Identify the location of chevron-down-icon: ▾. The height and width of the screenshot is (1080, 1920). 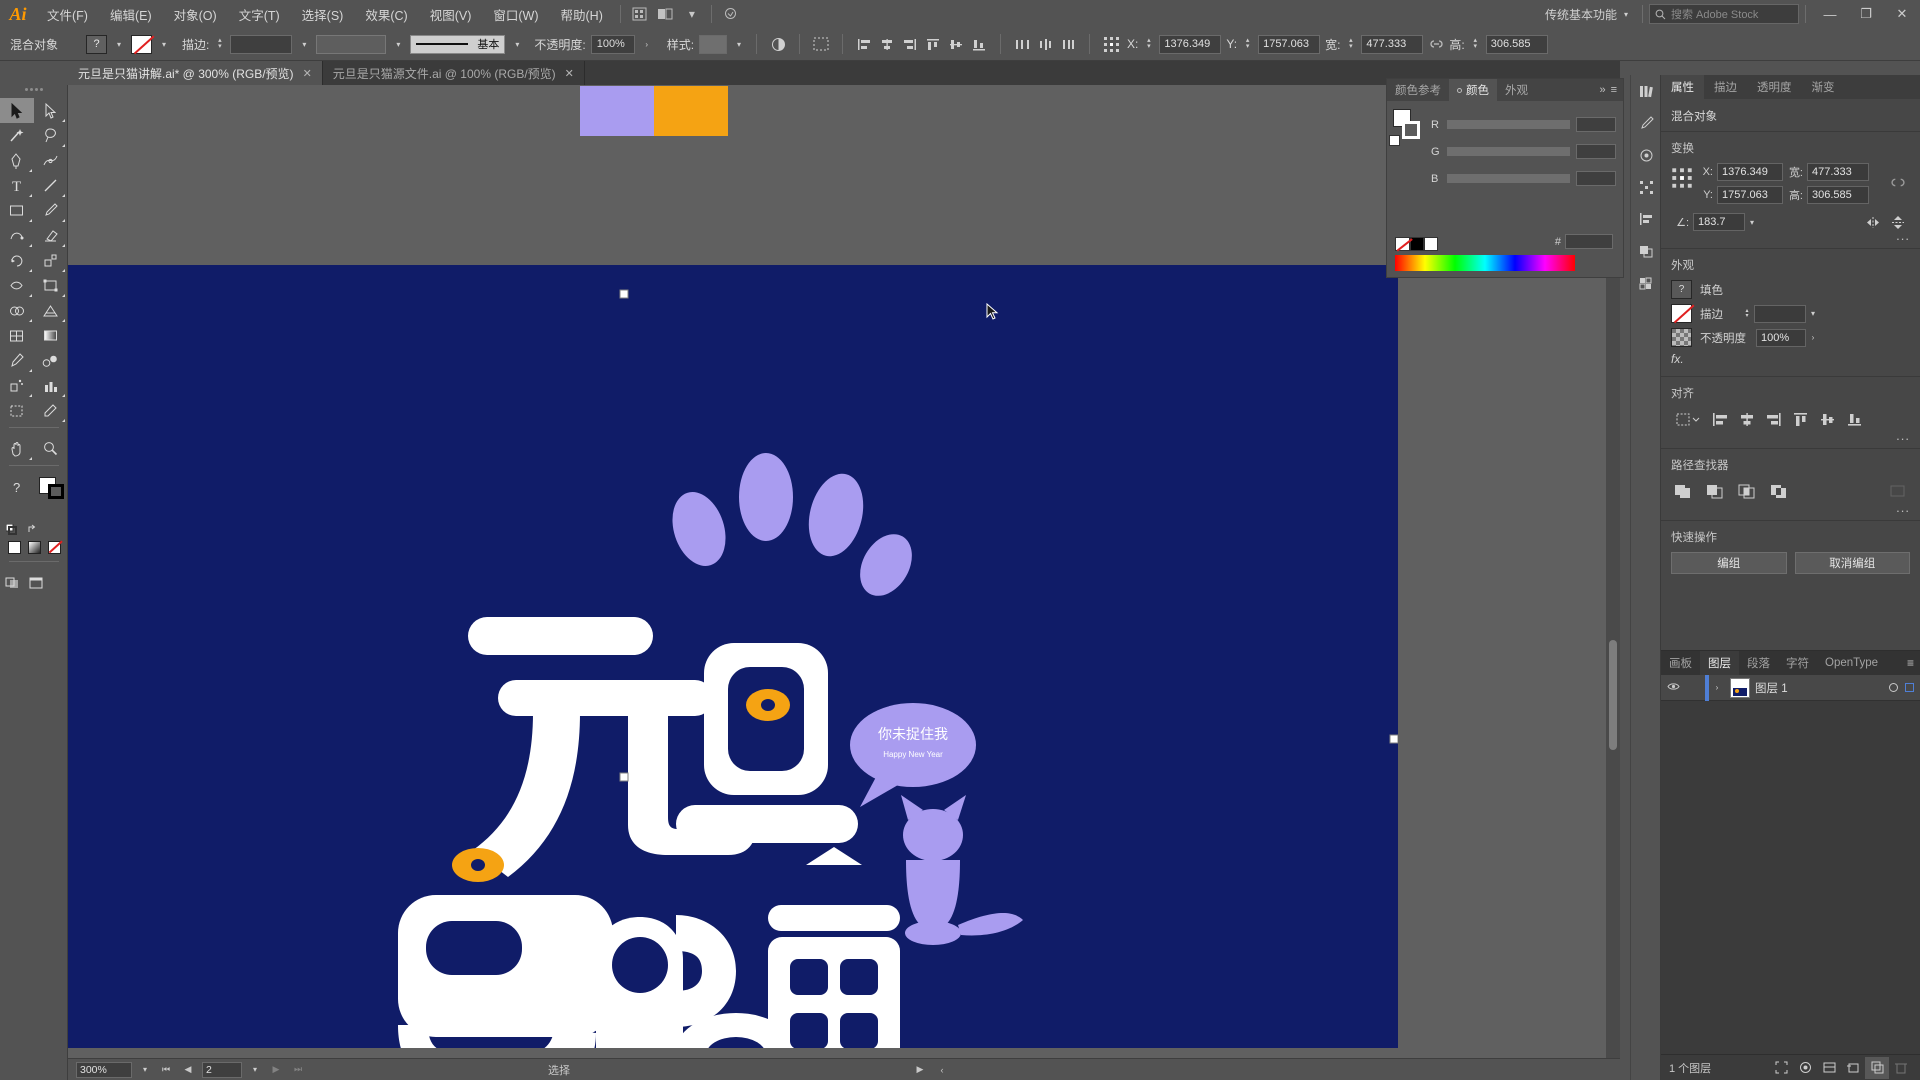
(692, 14).